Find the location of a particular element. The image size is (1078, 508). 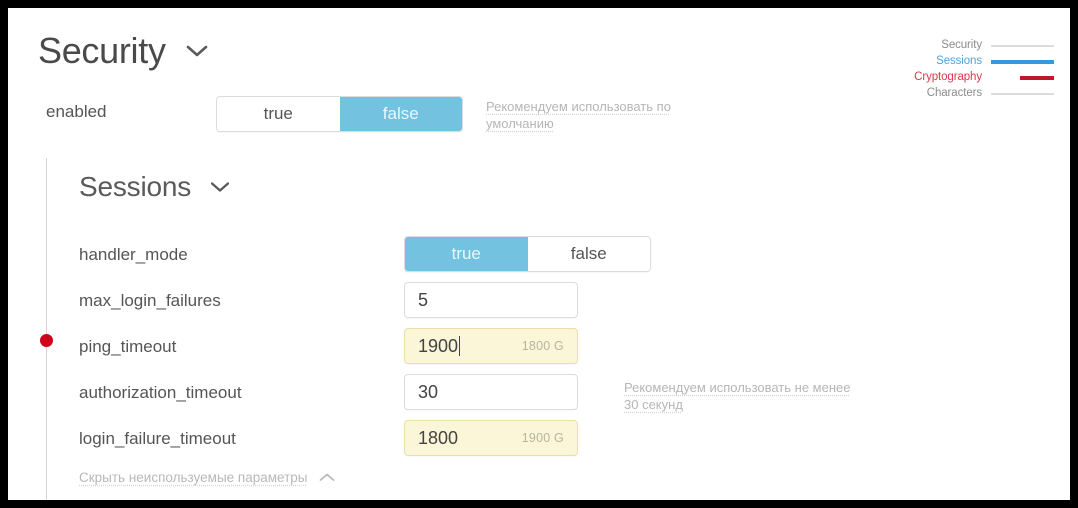

legend-bar-wrap-sessions is located at coordinates (1018, 61).